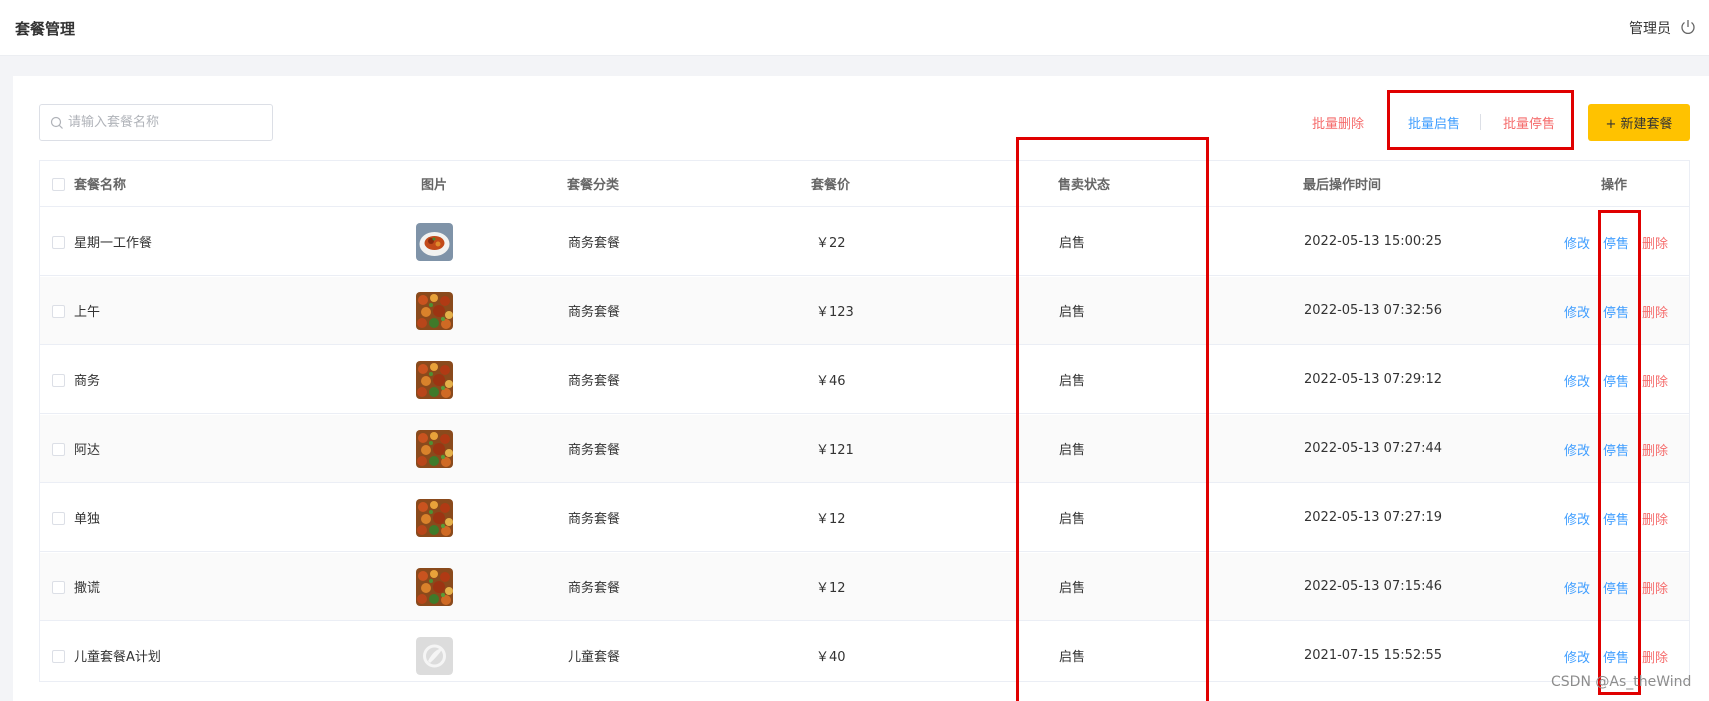 Image resolution: width=1709 pixels, height=701 pixels. What do you see at coordinates (864, 587) in the screenshot?
I see `table-row: 撒谎 商务套餐 ￥12 启售 2022-05-13 07:15:46 修改 停售 删除` at bounding box center [864, 587].